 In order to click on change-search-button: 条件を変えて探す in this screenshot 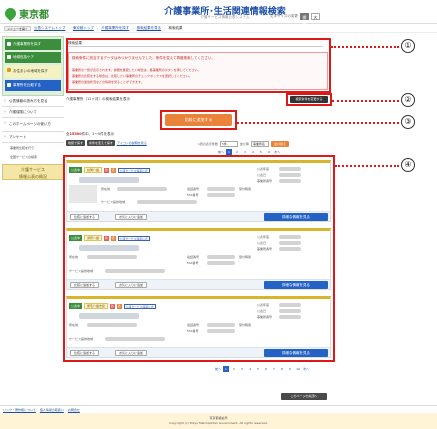, I will do `click(101, 143)`.